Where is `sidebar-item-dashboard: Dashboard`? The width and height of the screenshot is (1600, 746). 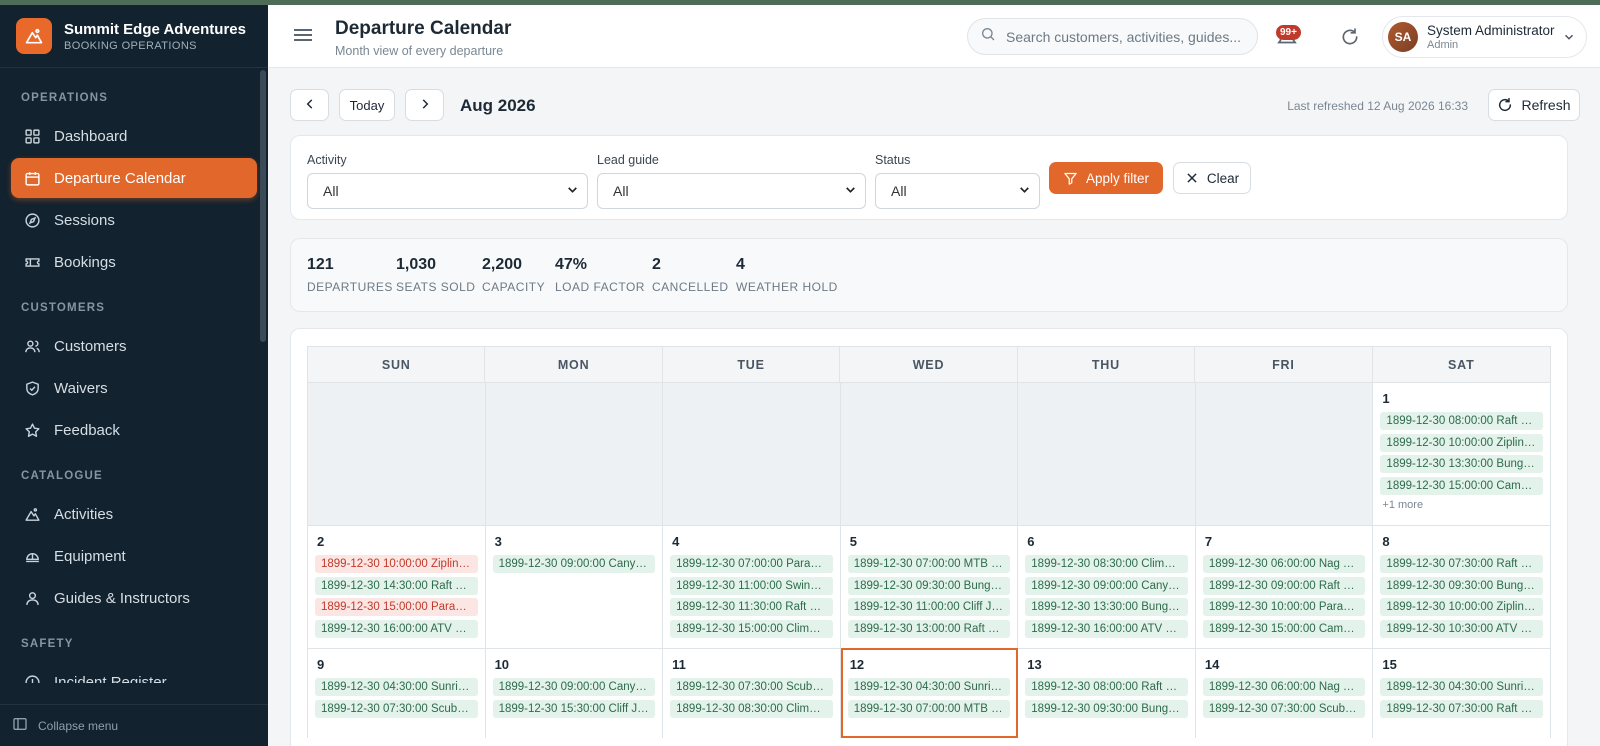 sidebar-item-dashboard: Dashboard is located at coordinates (134, 136).